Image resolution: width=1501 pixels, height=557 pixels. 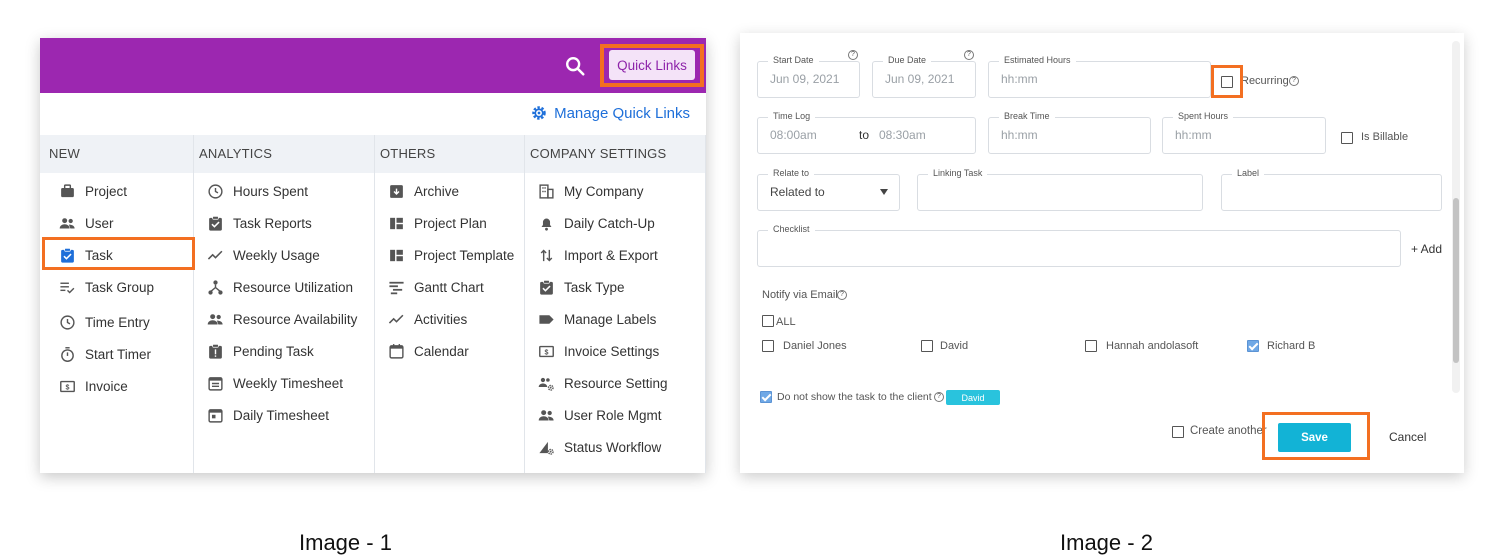 What do you see at coordinates (67, 191) in the screenshot?
I see `briefcase-icon` at bounding box center [67, 191].